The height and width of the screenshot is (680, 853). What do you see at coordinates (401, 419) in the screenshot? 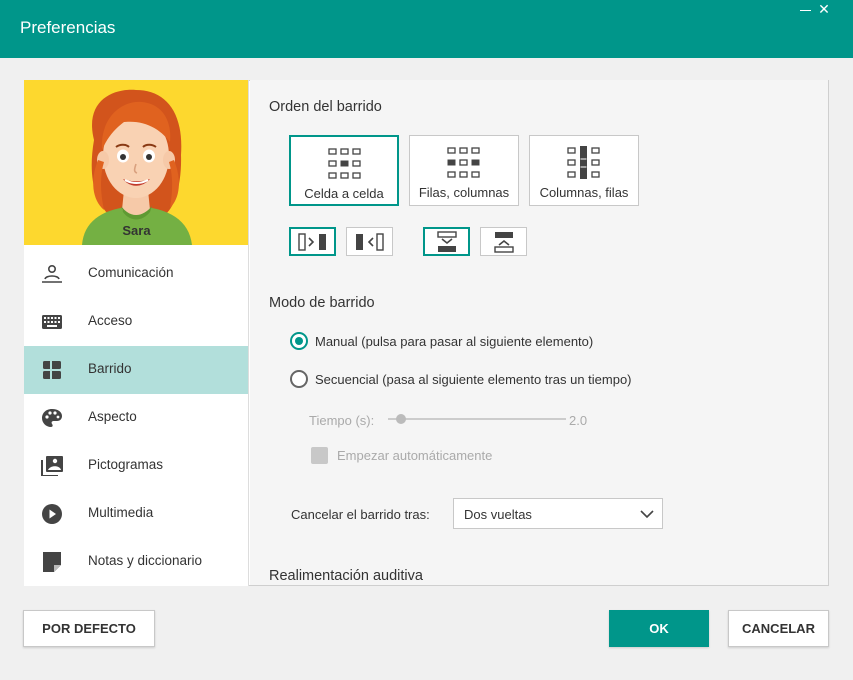
I see `time-slider-handle` at bounding box center [401, 419].